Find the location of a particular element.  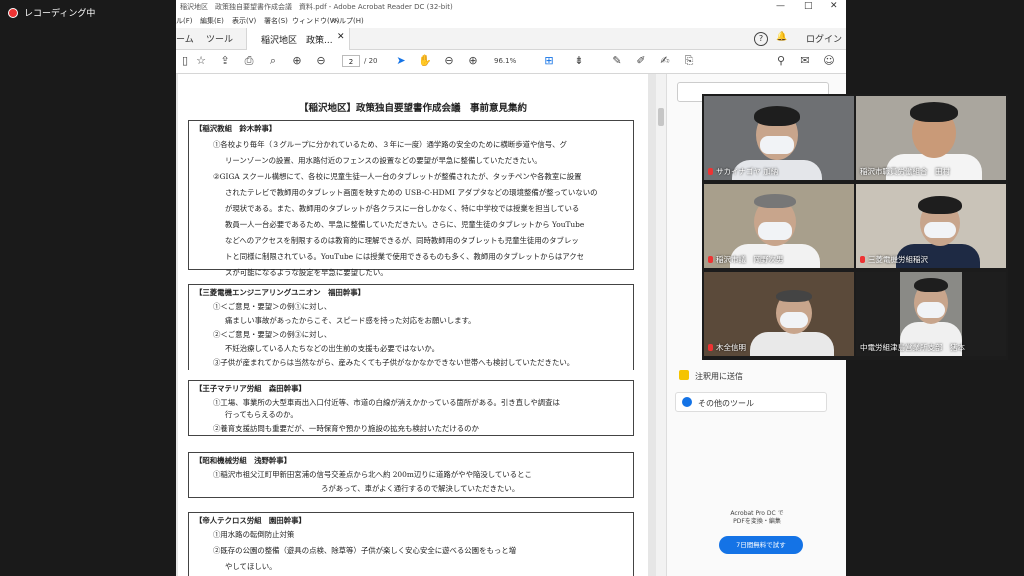

share-link-icon: ⚲ is located at coordinates (781, 61).